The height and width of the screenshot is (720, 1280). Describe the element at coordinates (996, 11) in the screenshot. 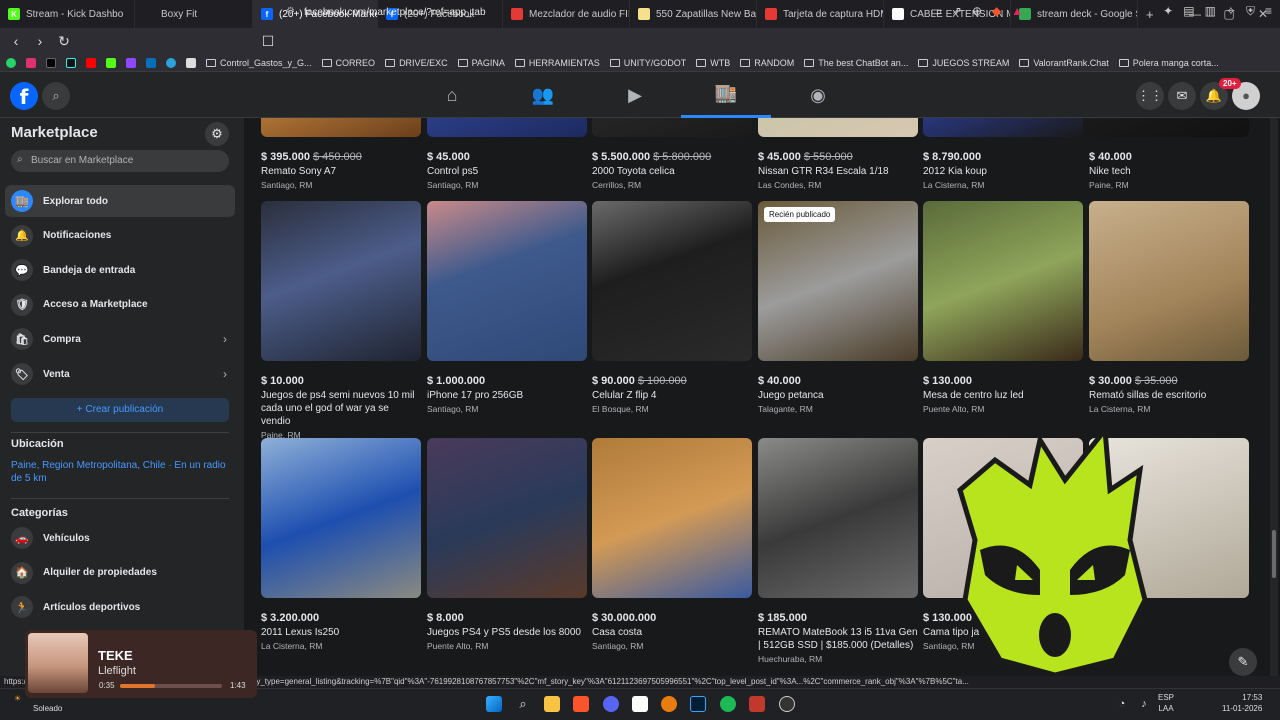

I see `brave-shield-icon: ◆` at that location.